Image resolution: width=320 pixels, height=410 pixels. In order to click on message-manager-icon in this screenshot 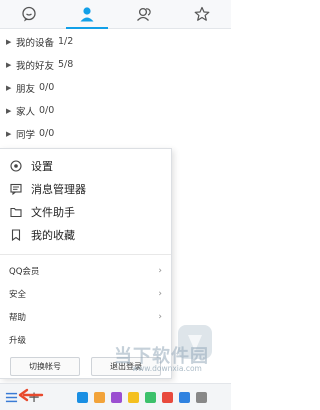, I will do `click(16, 189)`.